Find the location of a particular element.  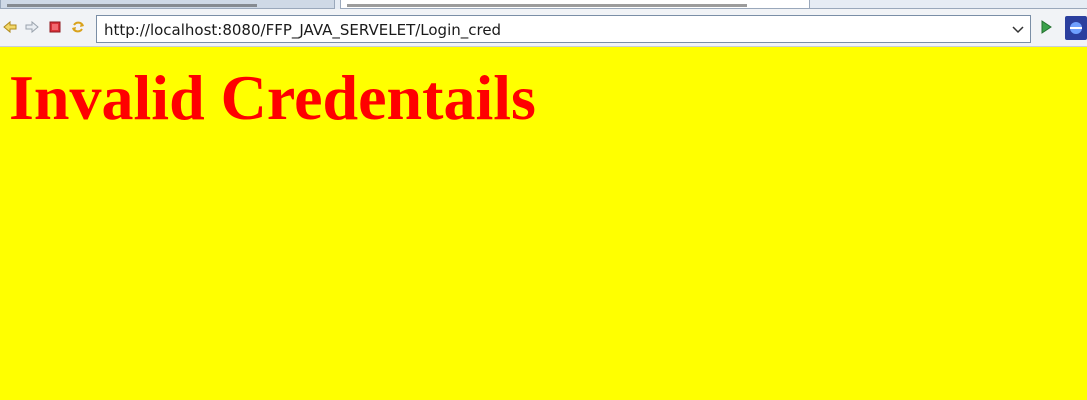

tab-strip-empty is located at coordinates (948, 4).